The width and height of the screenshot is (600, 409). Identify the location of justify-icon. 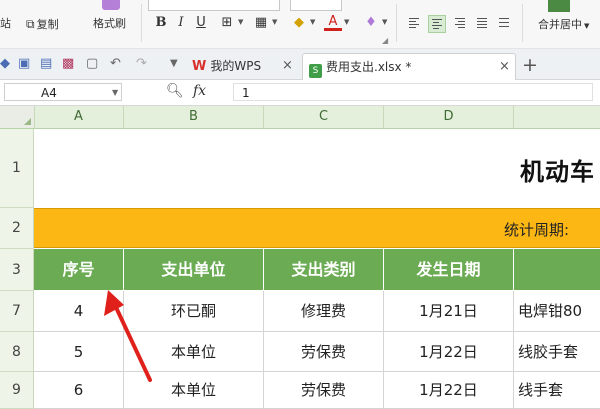
(482, 23).